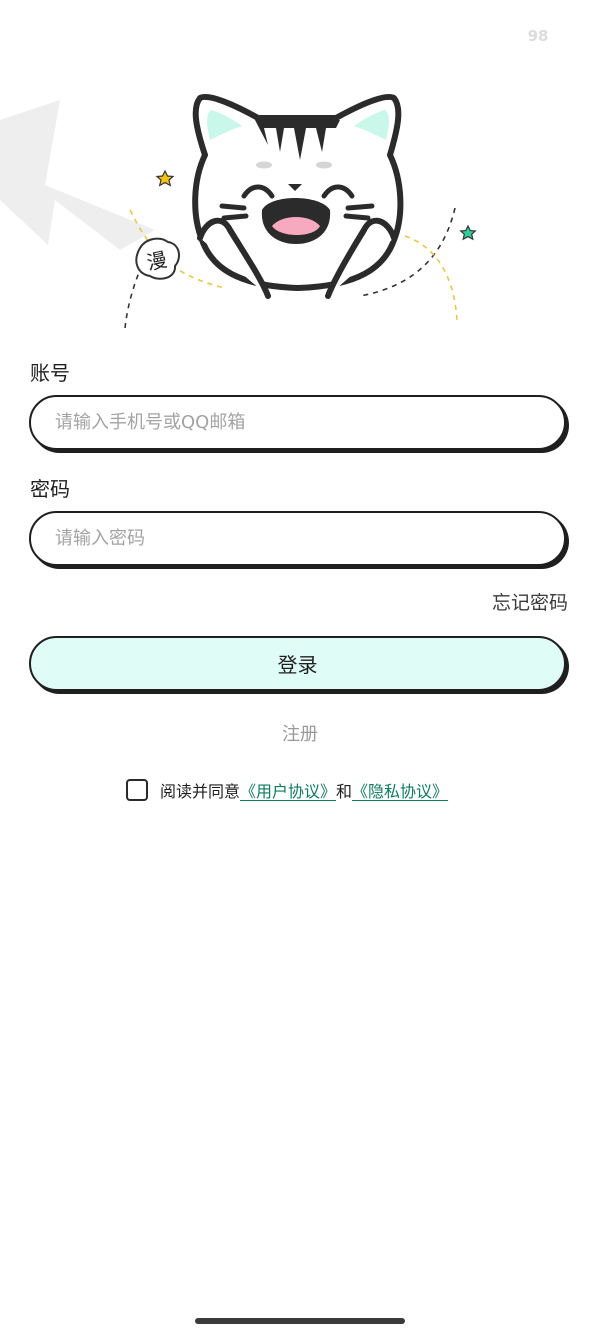 This screenshot has width=600, height=1335. I want to click on agreement-checkbox, so click(137, 790).